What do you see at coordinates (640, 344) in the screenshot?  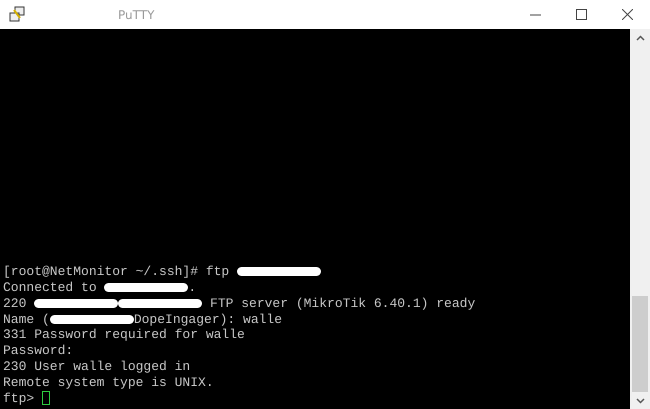 I see `scrollbar-thumb` at bounding box center [640, 344].